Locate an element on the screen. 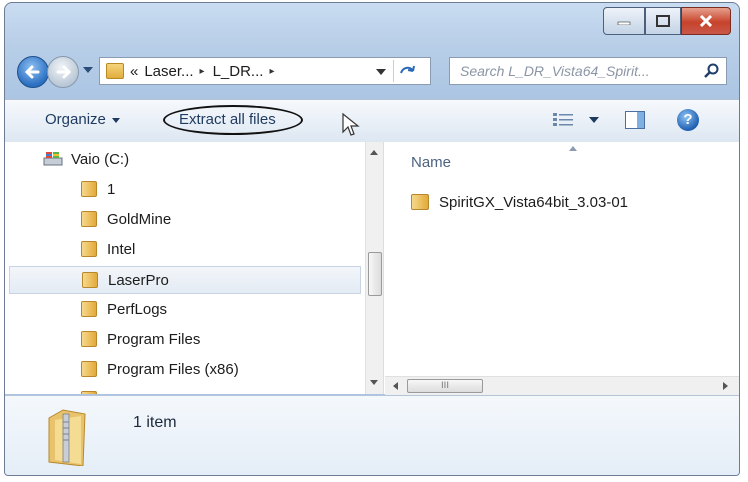 The image size is (748, 482). nav-item-perflogs: PerfLogs is located at coordinates (124, 310).